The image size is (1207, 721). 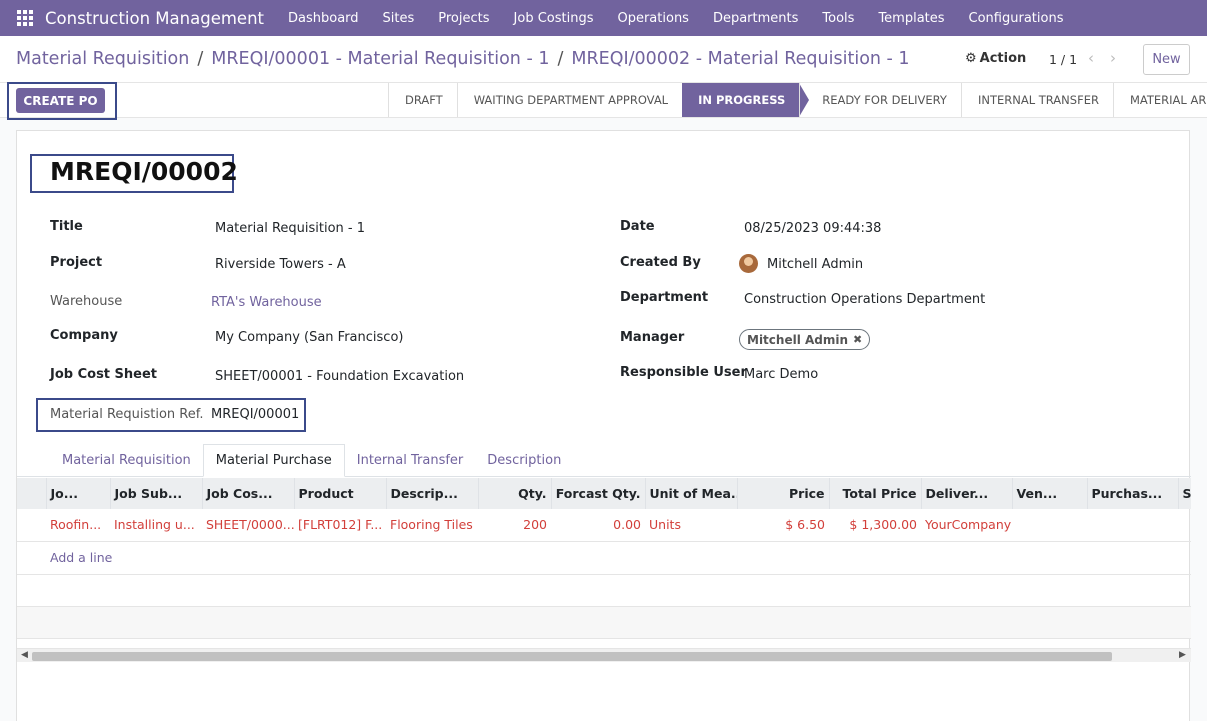 I want to click on manager-tag-label: Mitchell Admin, so click(x=798, y=339).